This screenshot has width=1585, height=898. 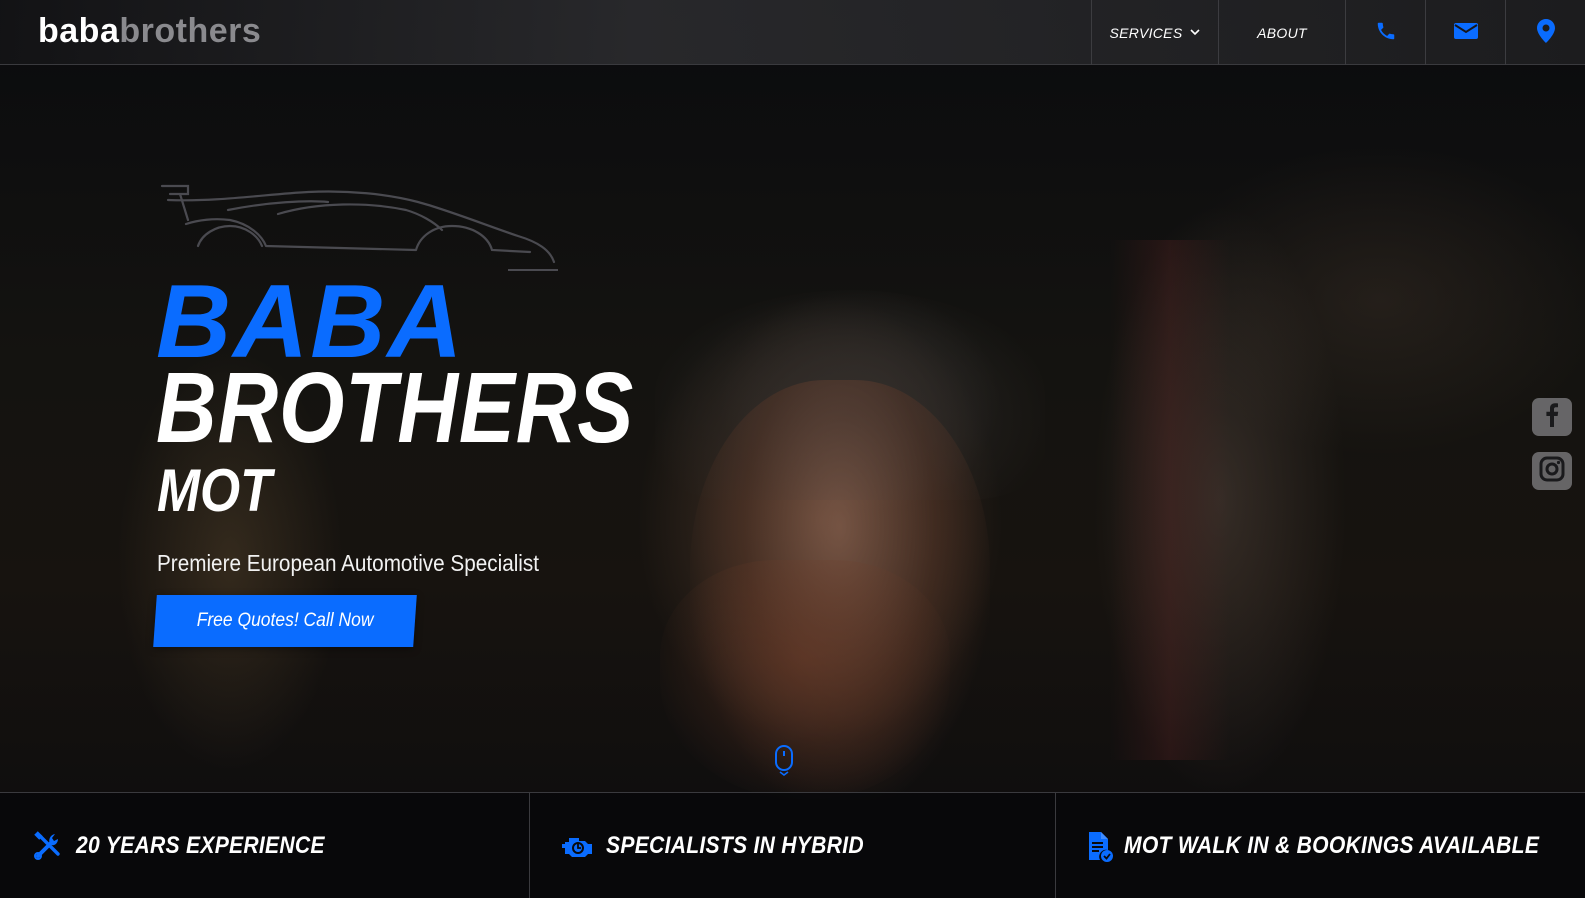 I want to click on chevron-down-icon, so click(x=1195, y=32).